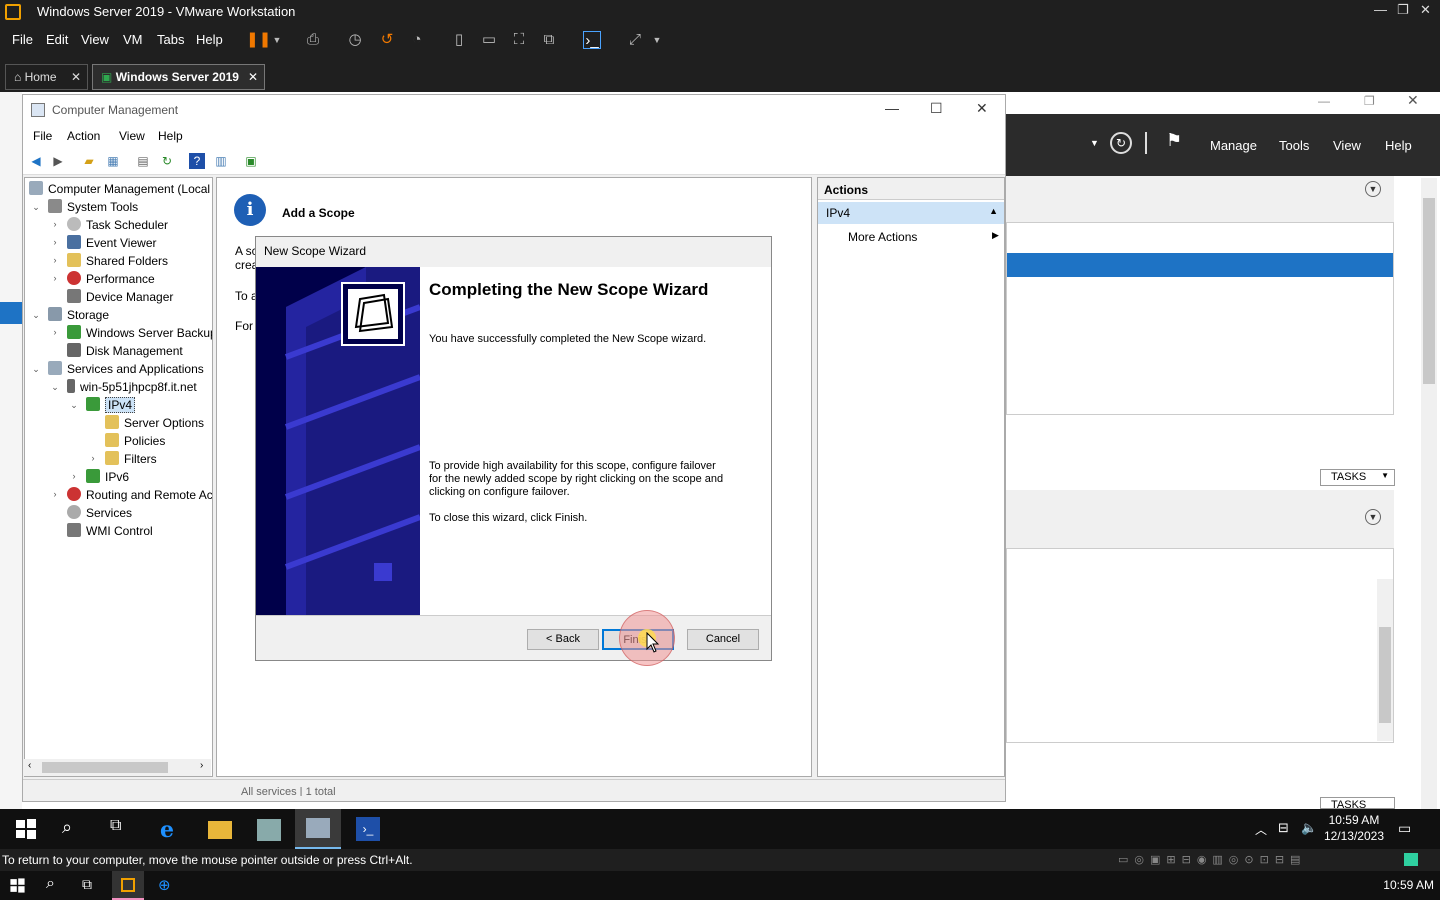 This screenshot has height=900, width=1440. Describe the element at coordinates (50, 884) in the screenshot. I see `search-icon: ⌕` at that location.